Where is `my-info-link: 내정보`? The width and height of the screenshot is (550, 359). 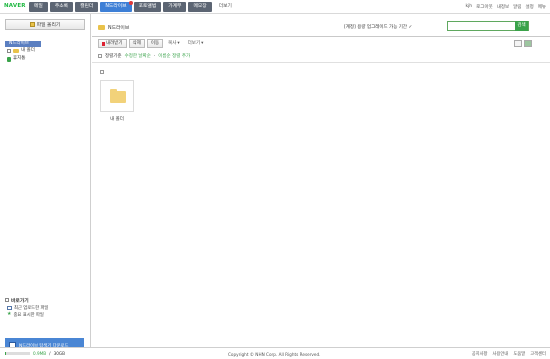 my-info-link: 내정보 is located at coordinates (503, 7).